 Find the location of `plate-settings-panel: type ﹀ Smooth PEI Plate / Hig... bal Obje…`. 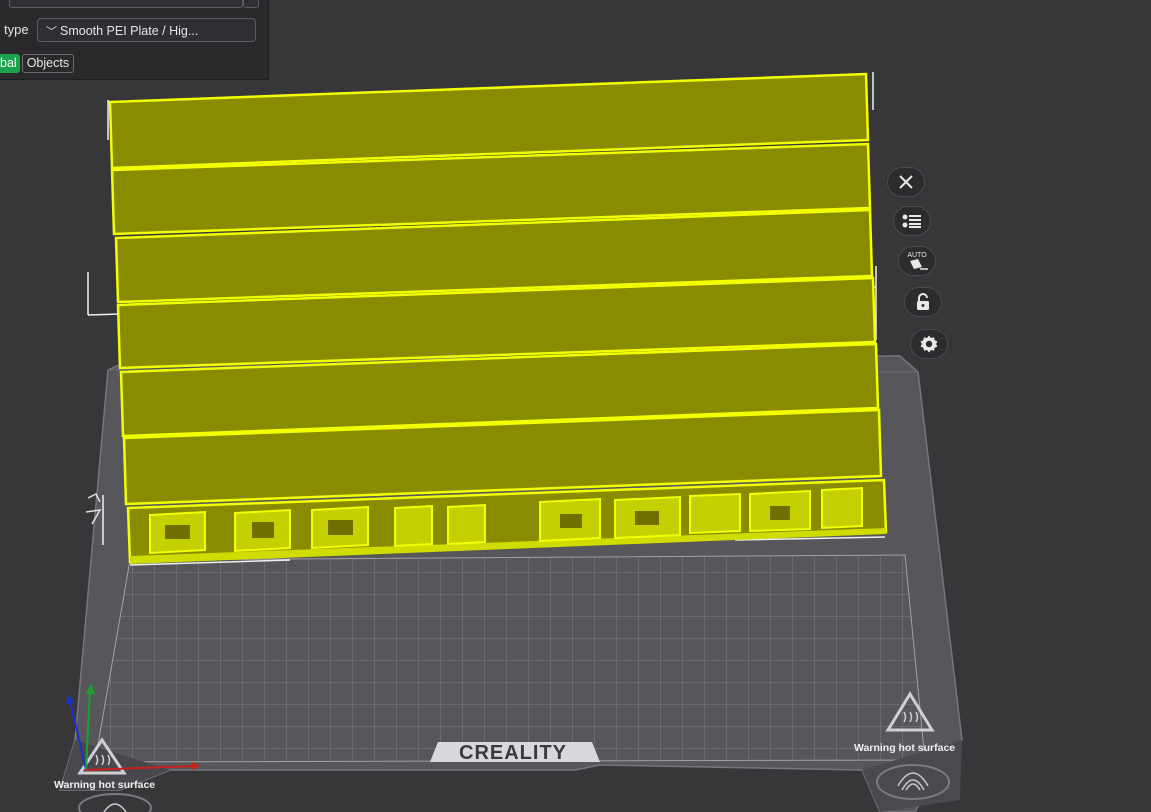

plate-settings-panel: type ﹀ Smooth PEI Plate / Hig... bal Obje… is located at coordinates (134, 40).